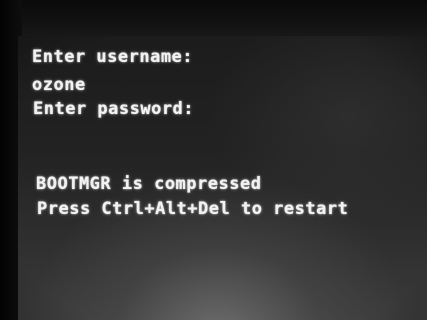  Describe the element at coordinates (59, 85) in the screenshot. I see `username-entry: ozone` at that location.